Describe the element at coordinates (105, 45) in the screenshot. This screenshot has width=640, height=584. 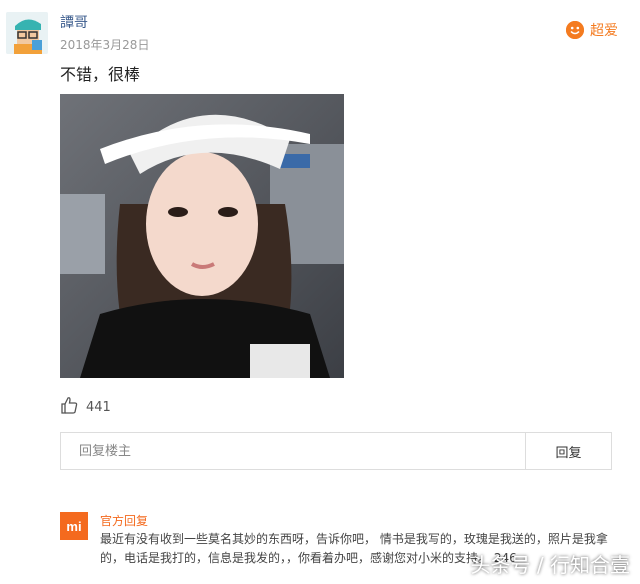
I see `comment-date: 2018年3月28日` at that location.